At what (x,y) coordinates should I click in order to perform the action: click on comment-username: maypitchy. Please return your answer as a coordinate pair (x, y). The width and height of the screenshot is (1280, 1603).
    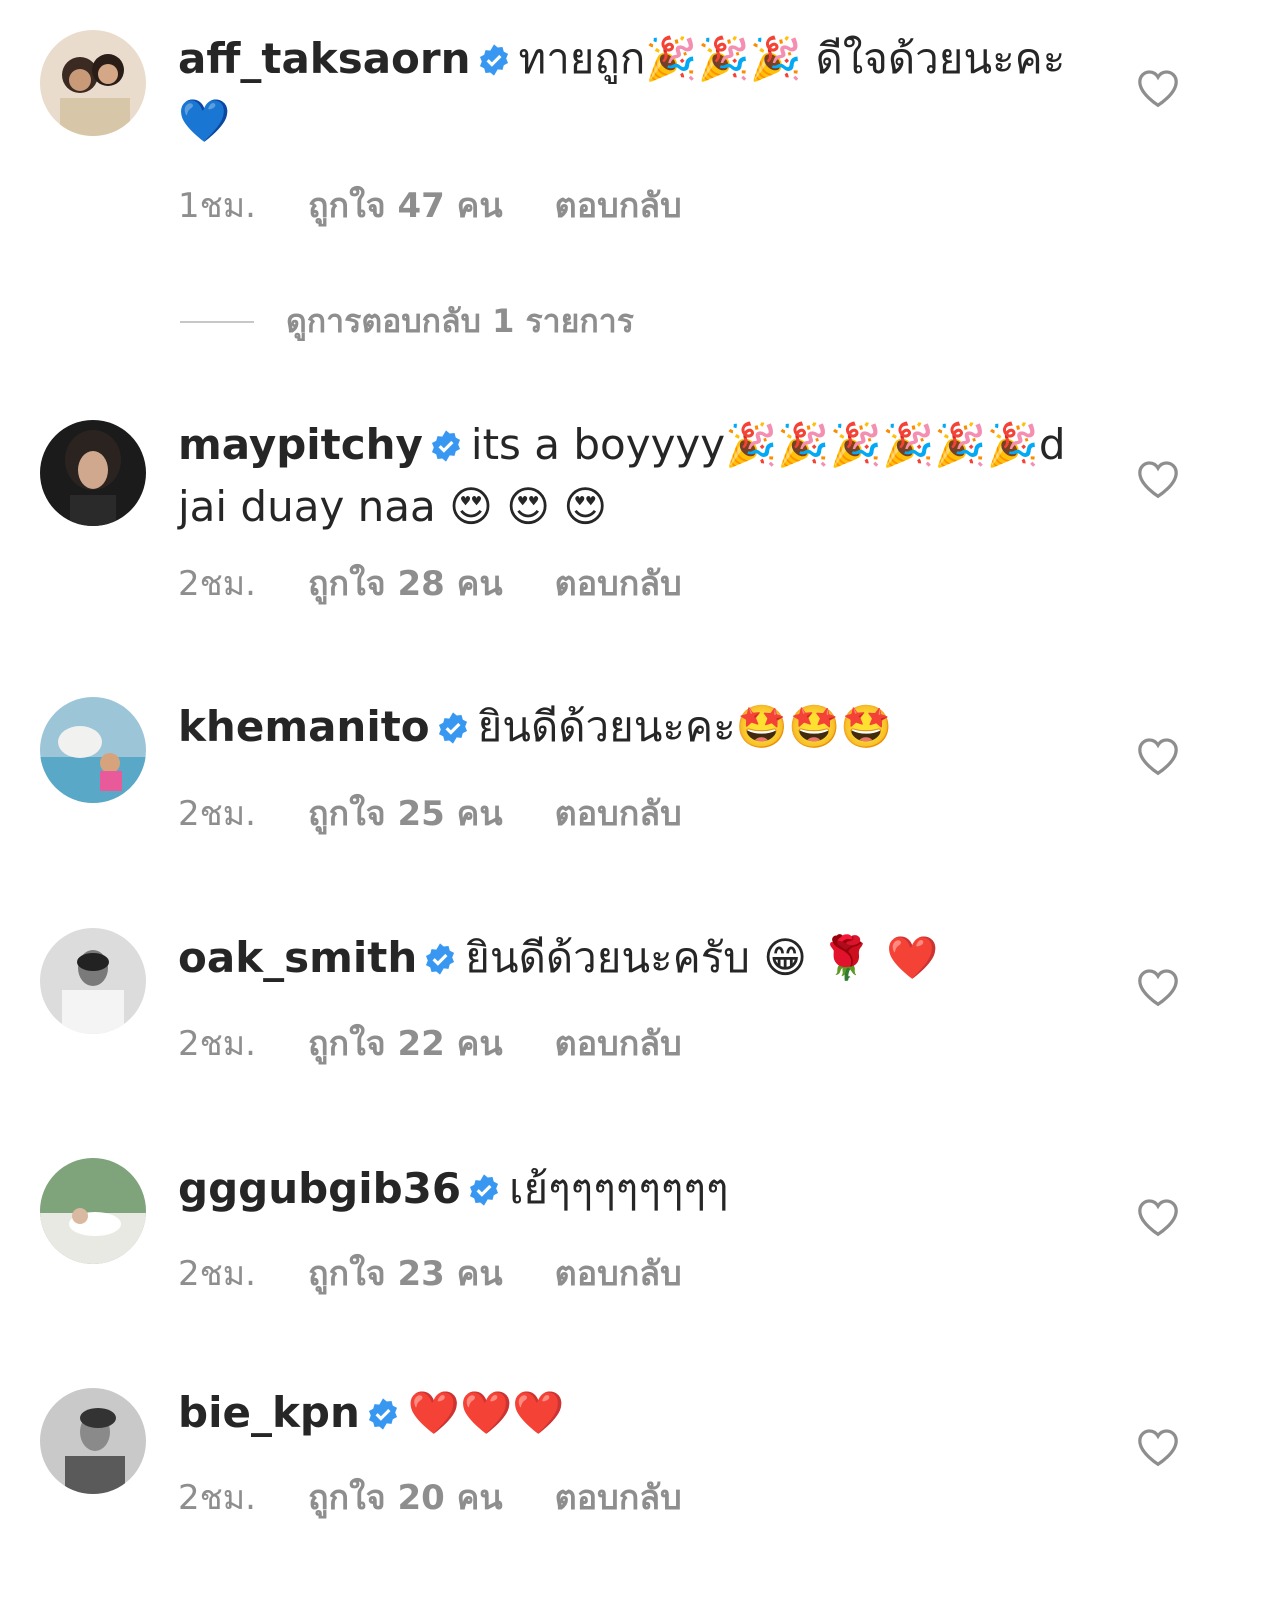
    Looking at the image, I should click on (300, 444).